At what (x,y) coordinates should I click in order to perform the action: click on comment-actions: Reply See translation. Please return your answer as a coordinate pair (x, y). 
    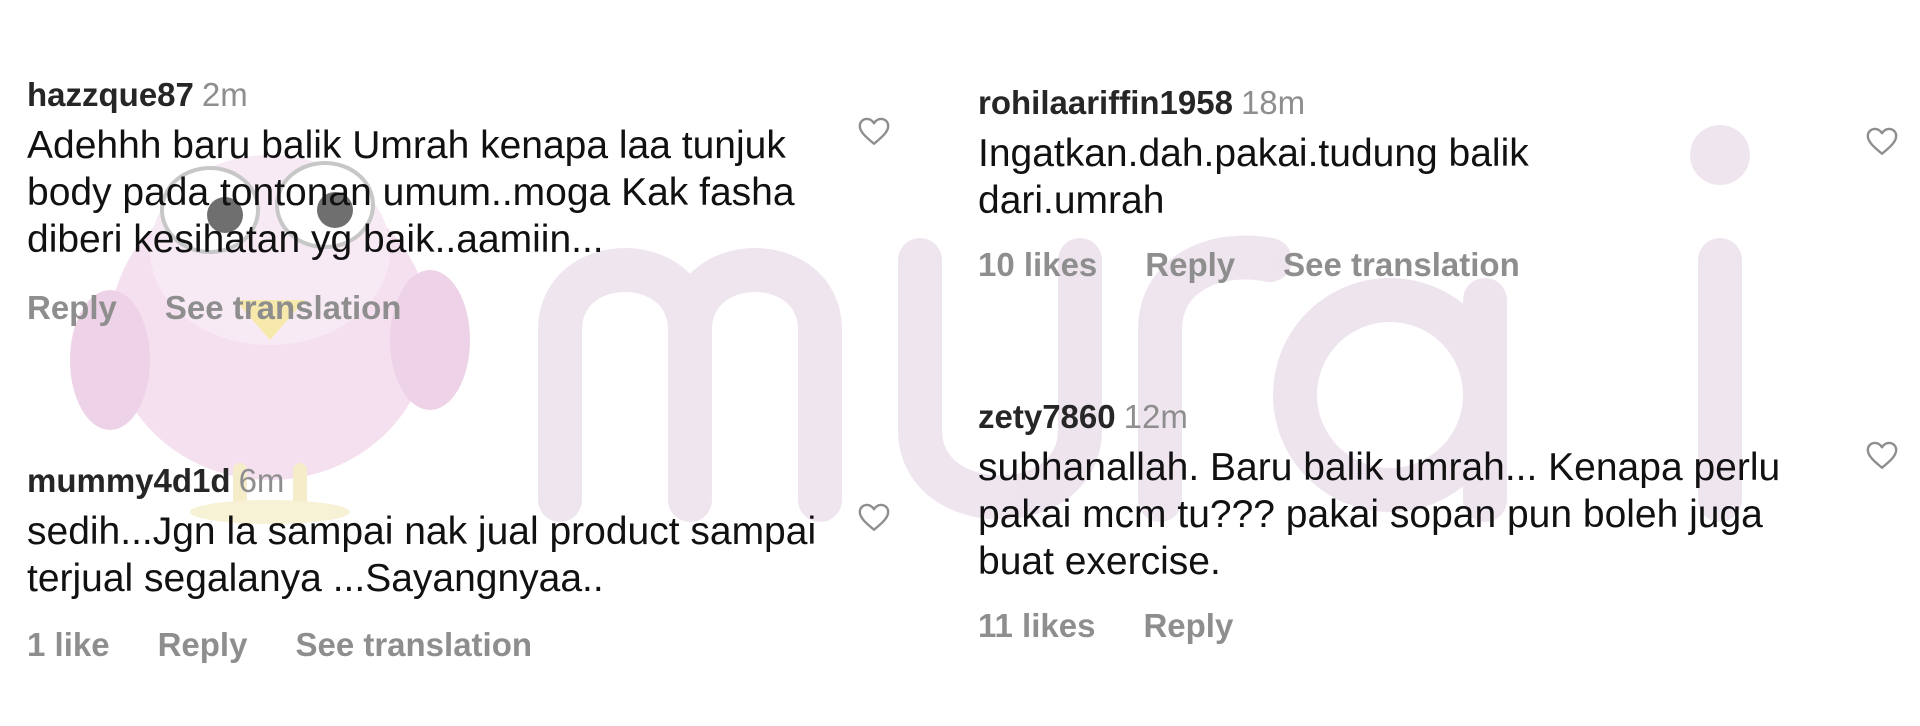
    Looking at the image, I should click on (467, 308).